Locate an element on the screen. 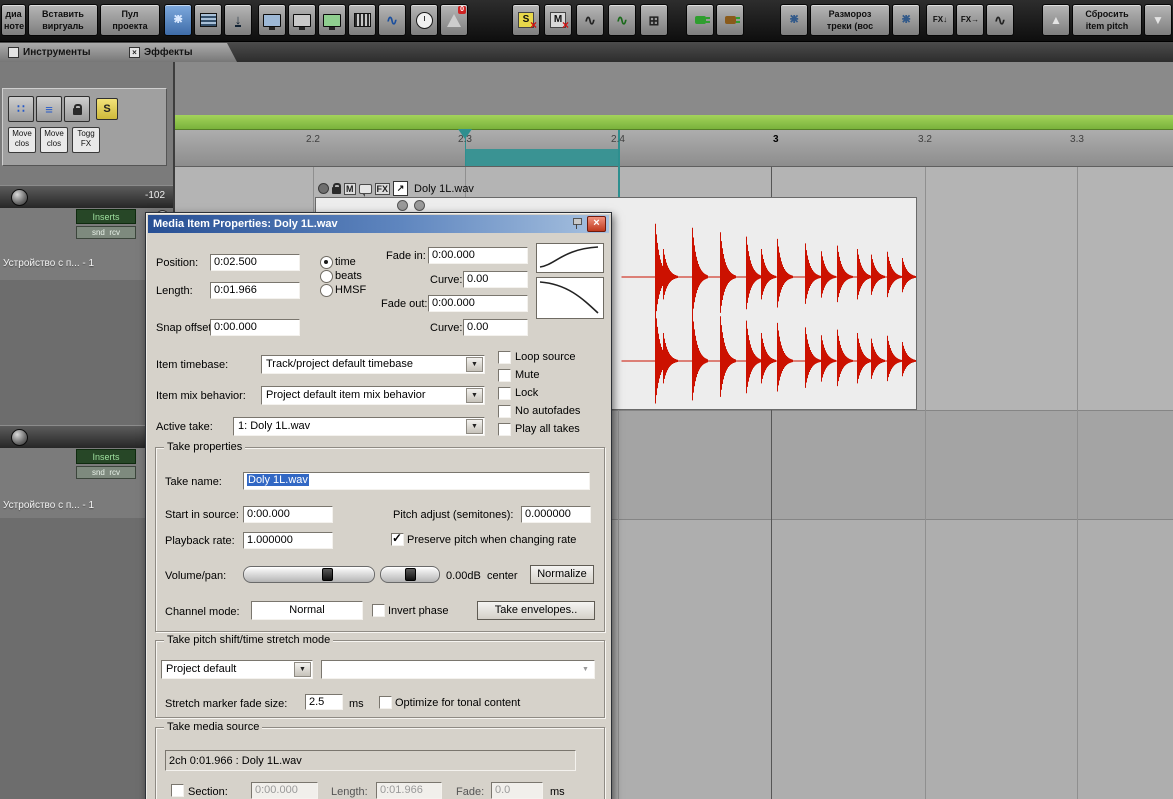 Image resolution: width=1173 pixels, height=799 pixels. pitch-up-button: ▲ is located at coordinates (1056, 20).